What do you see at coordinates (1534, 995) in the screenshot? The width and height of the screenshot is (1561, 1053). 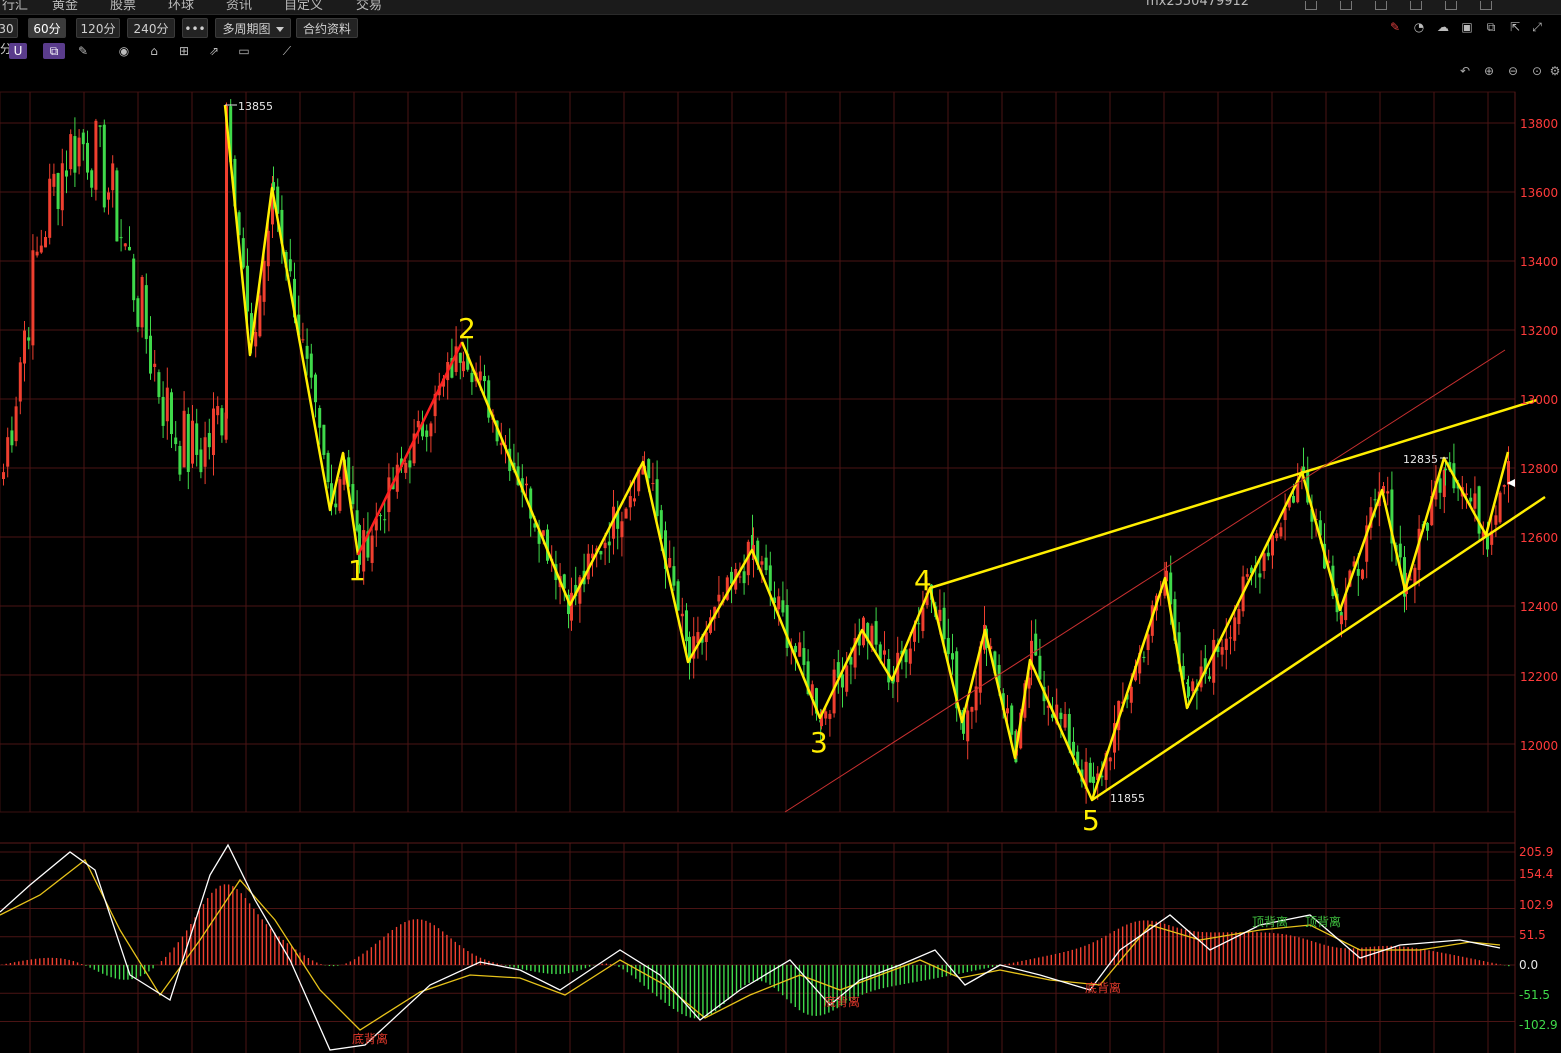 I see `macd-tick: -51.5` at bounding box center [1534, 995].